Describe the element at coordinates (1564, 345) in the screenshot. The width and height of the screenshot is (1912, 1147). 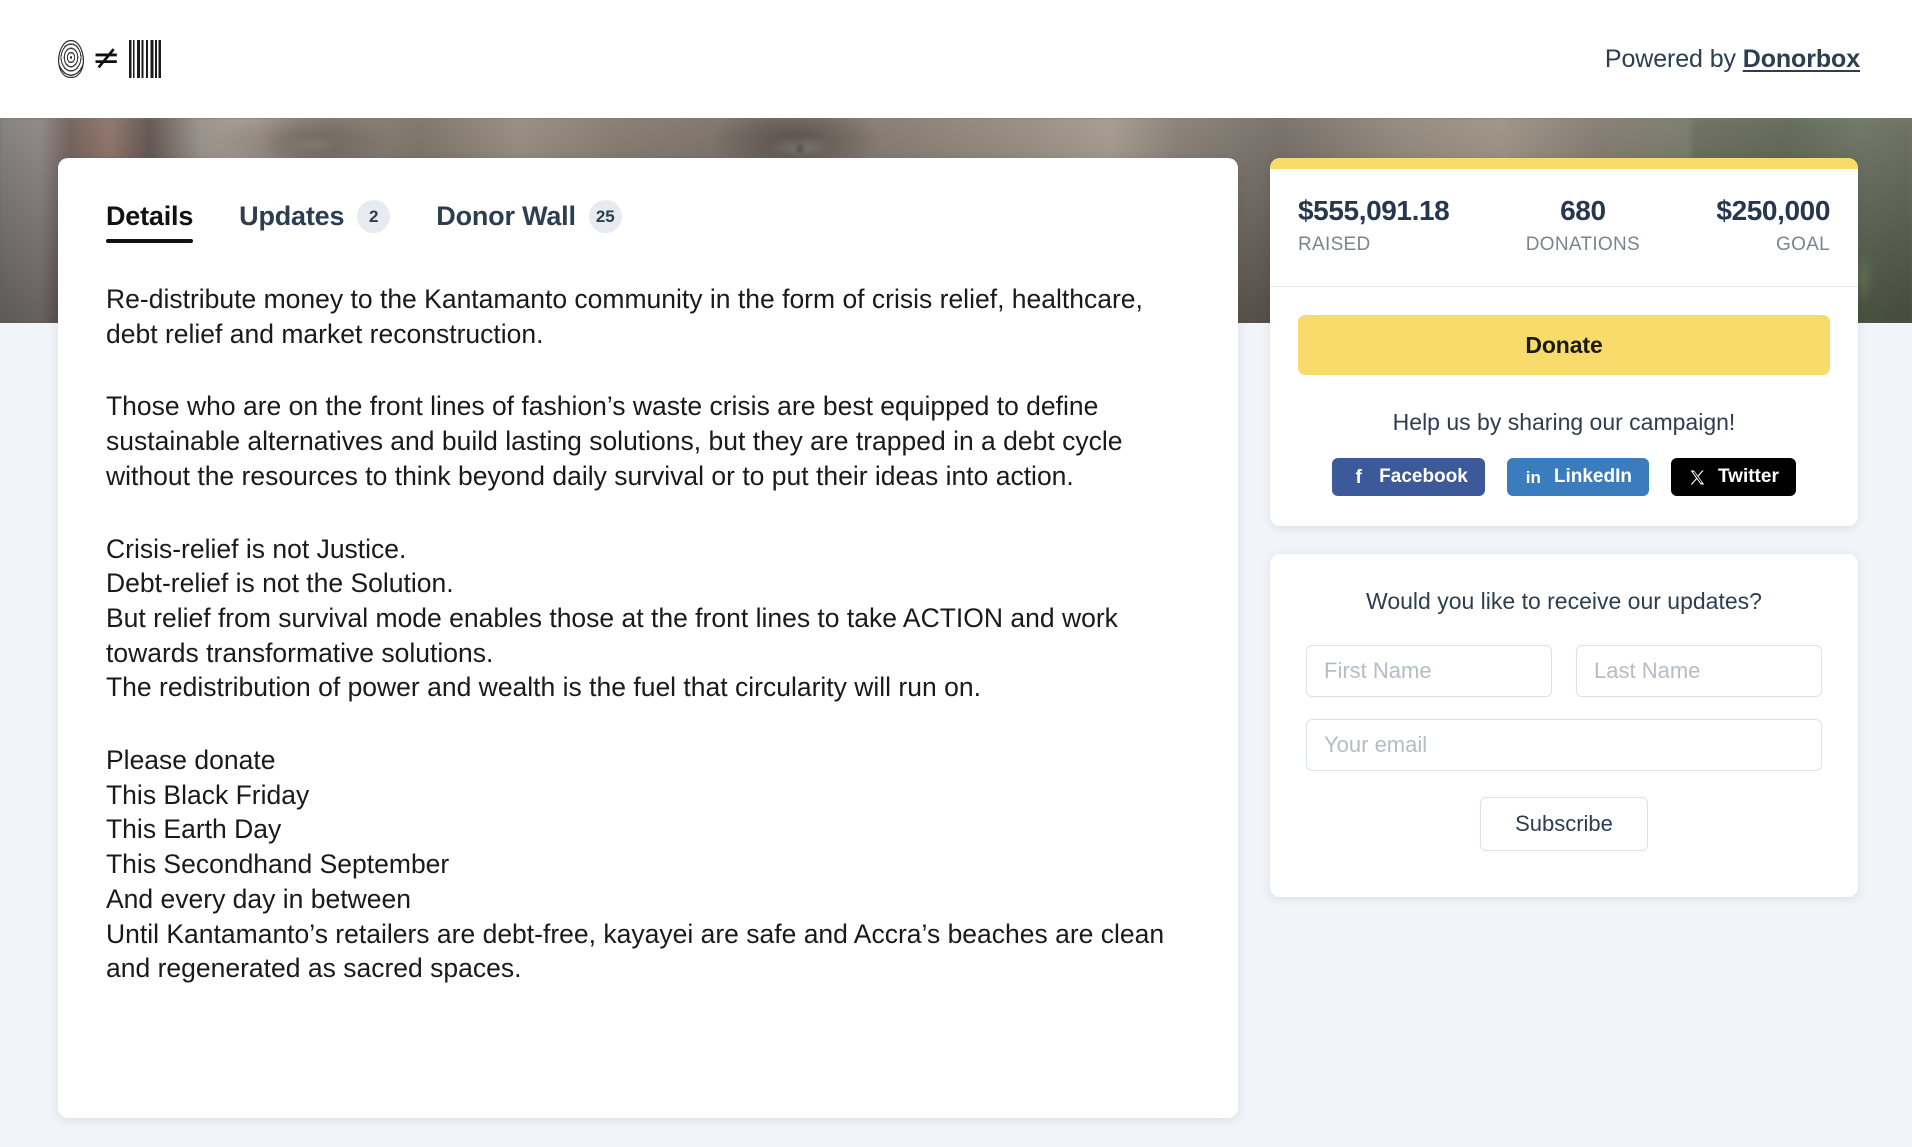
I see `donate-button: Donate` at that location.